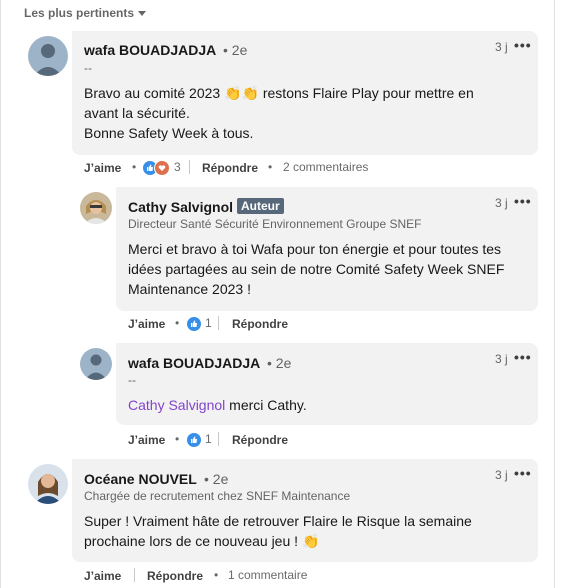  Describe the element at coordinates (325, 167) in the screenshot. I see `replies-count-link: 2 commentaires` at that location.